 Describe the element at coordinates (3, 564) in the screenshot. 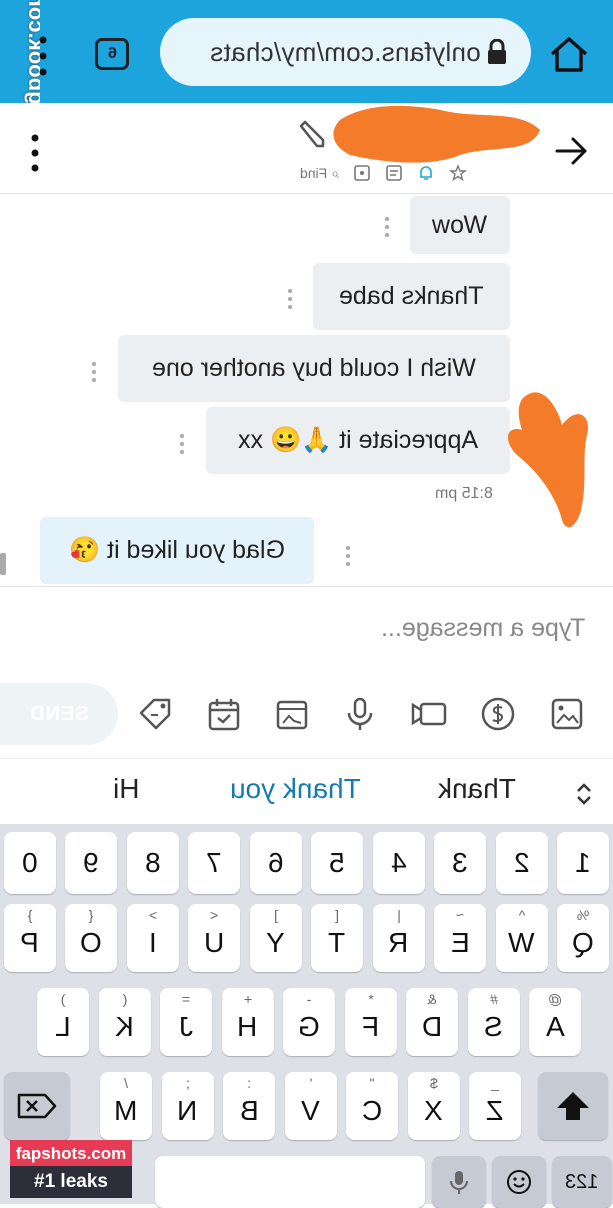

I see `scrollbar` at that location.